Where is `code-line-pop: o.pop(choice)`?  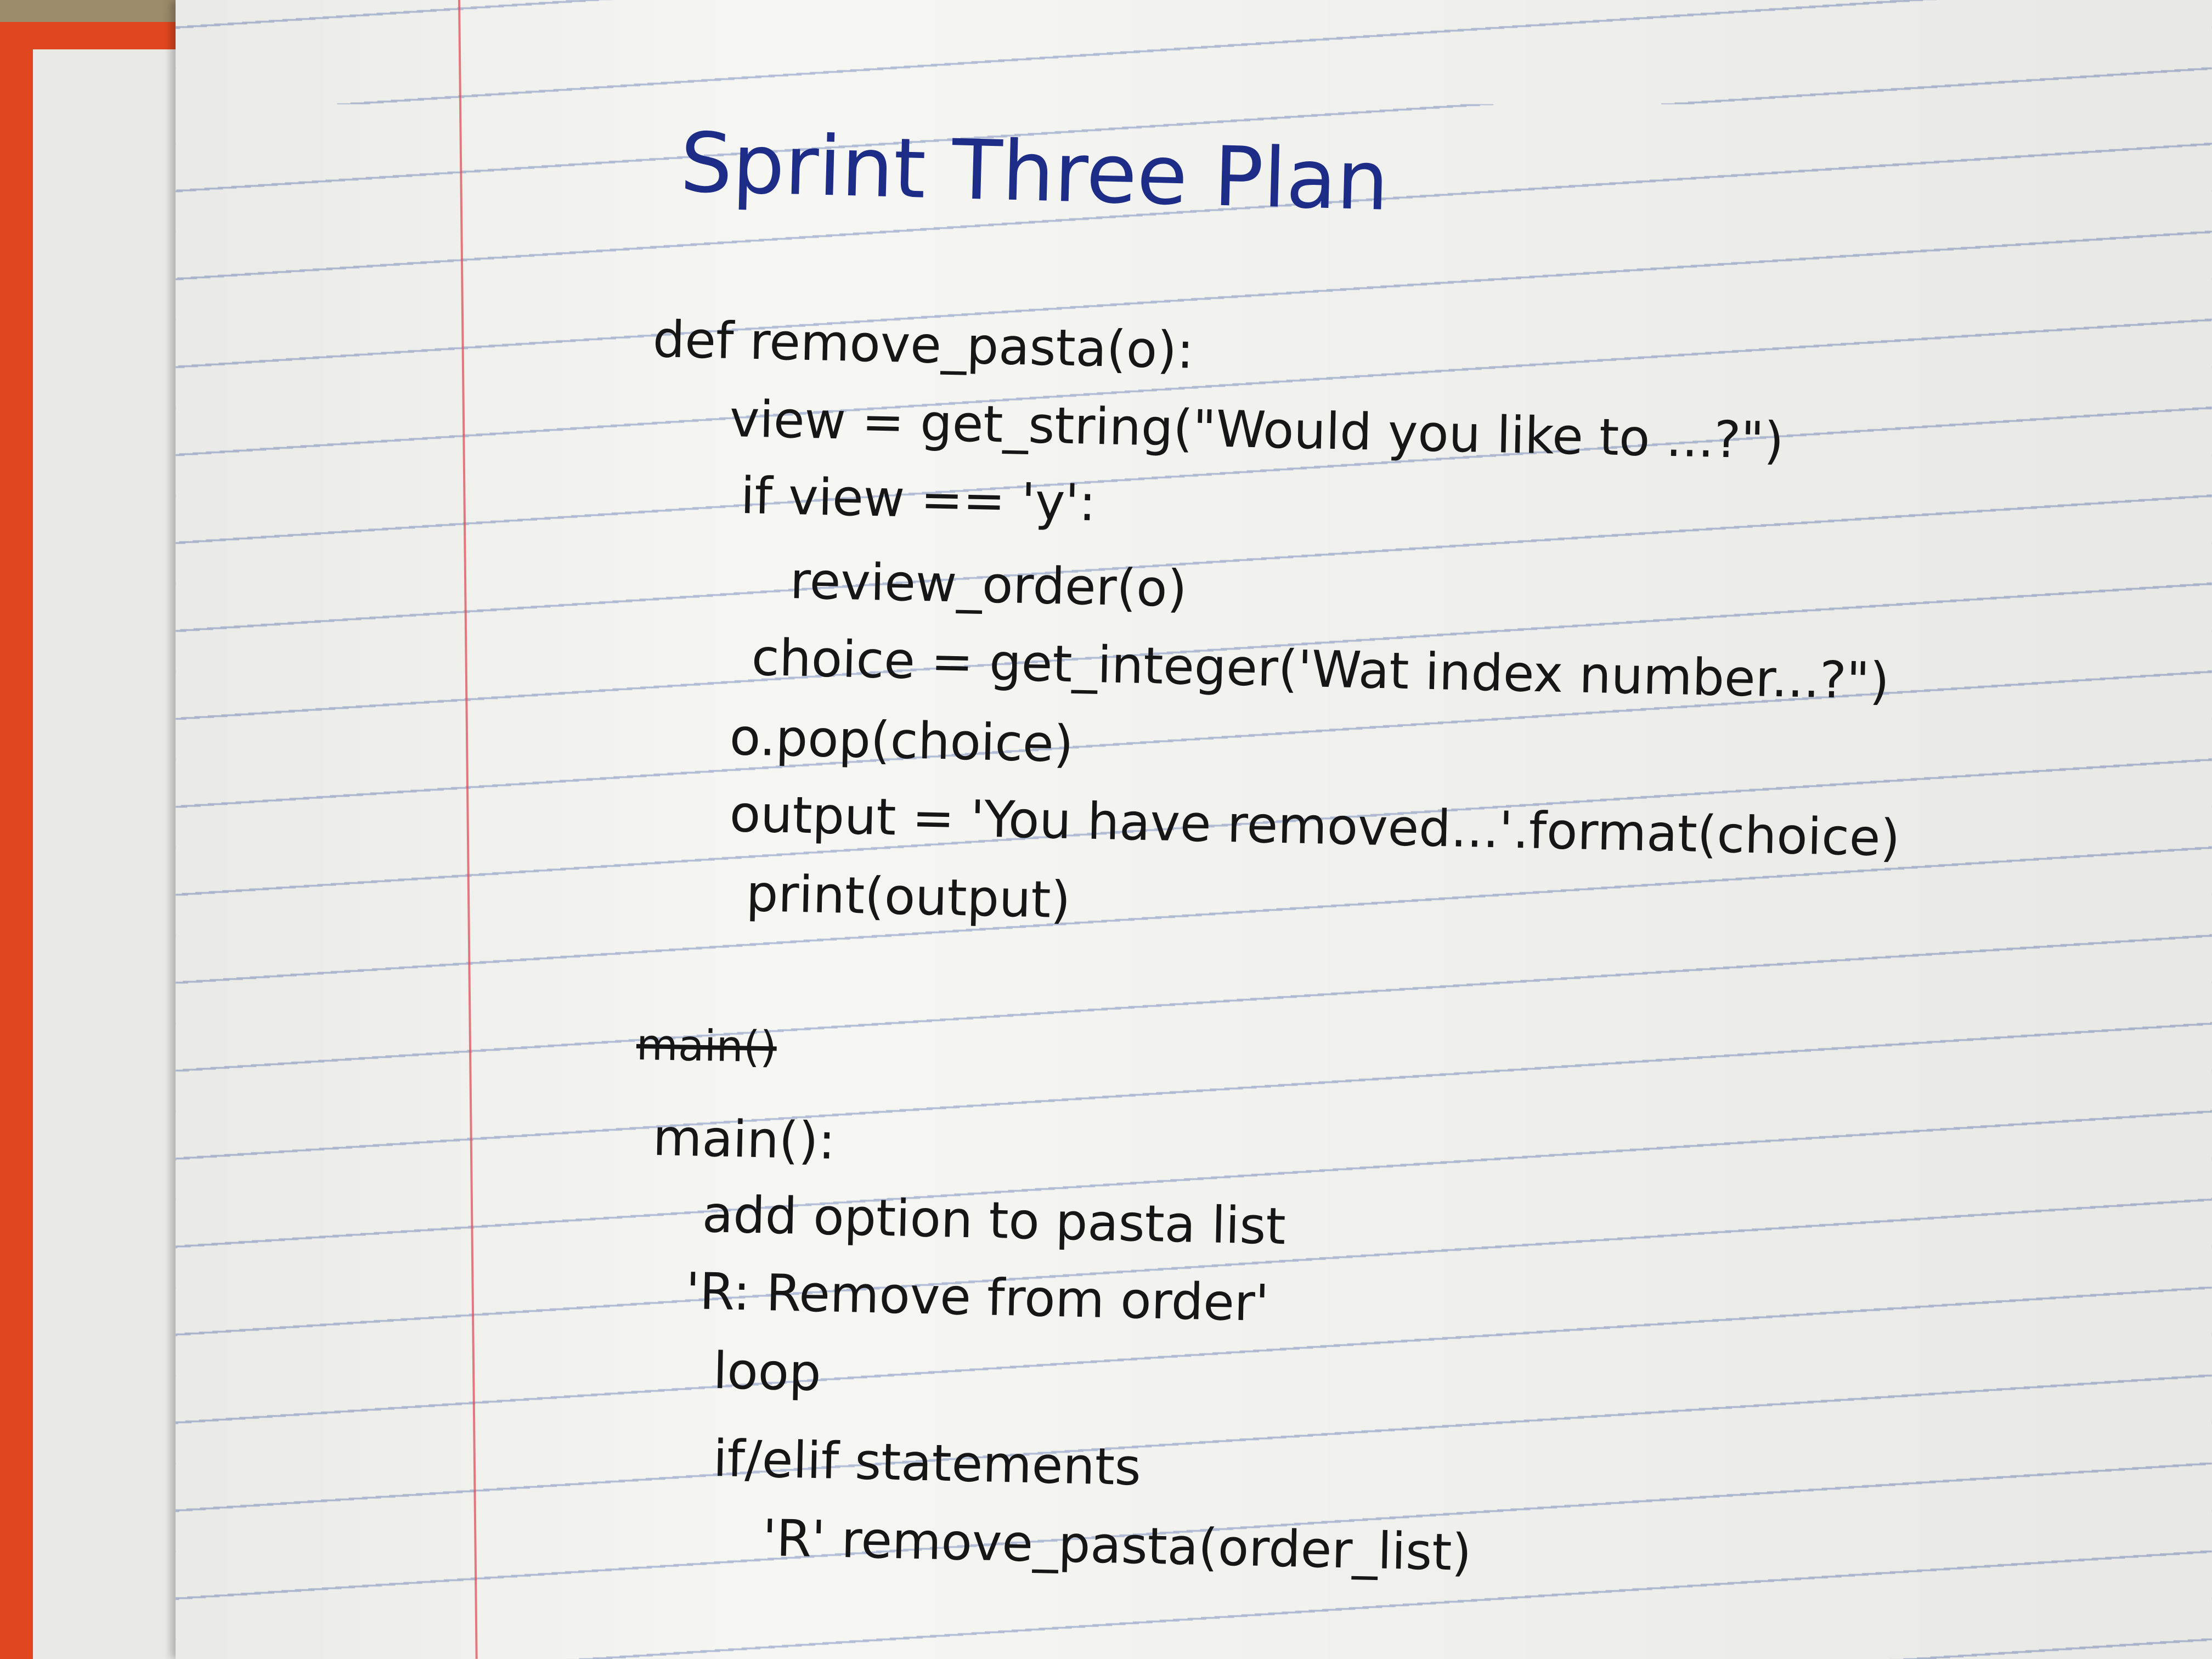 code-line-pop: o.pop(choice) is located at coordinates (902, 741).